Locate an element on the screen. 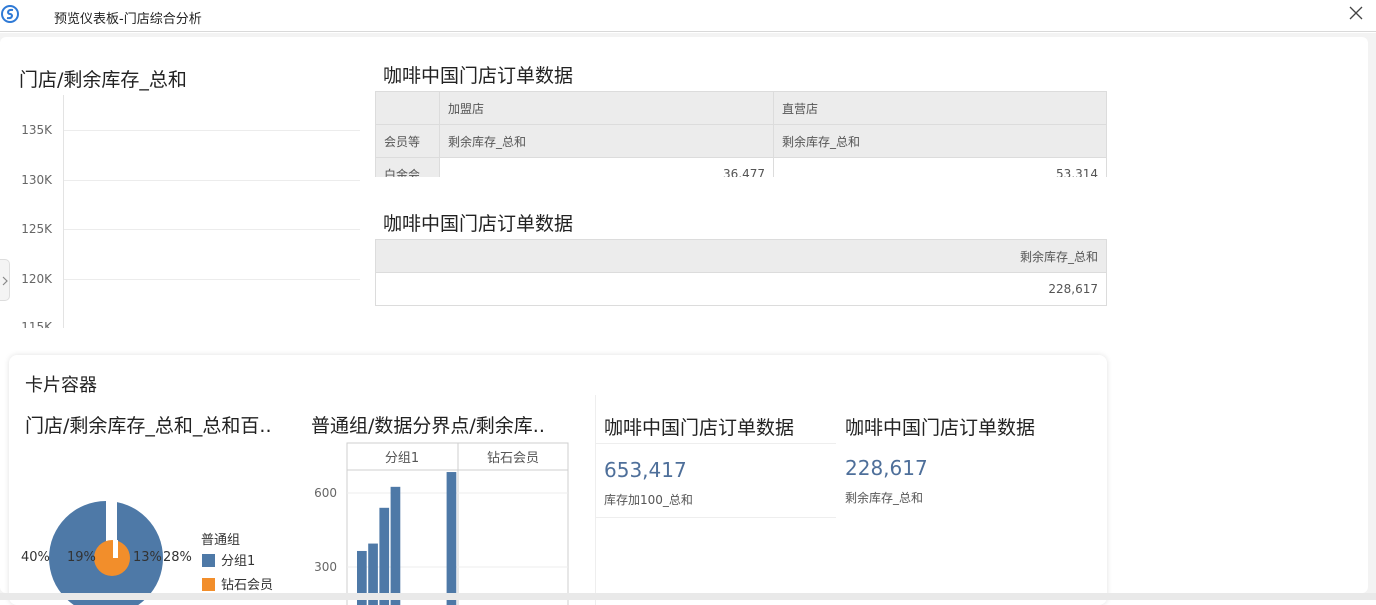 This screenshot has height=605, width=1376. window-title: 预览仪表板-门店综合分析 is located at coordinates (128, 19).